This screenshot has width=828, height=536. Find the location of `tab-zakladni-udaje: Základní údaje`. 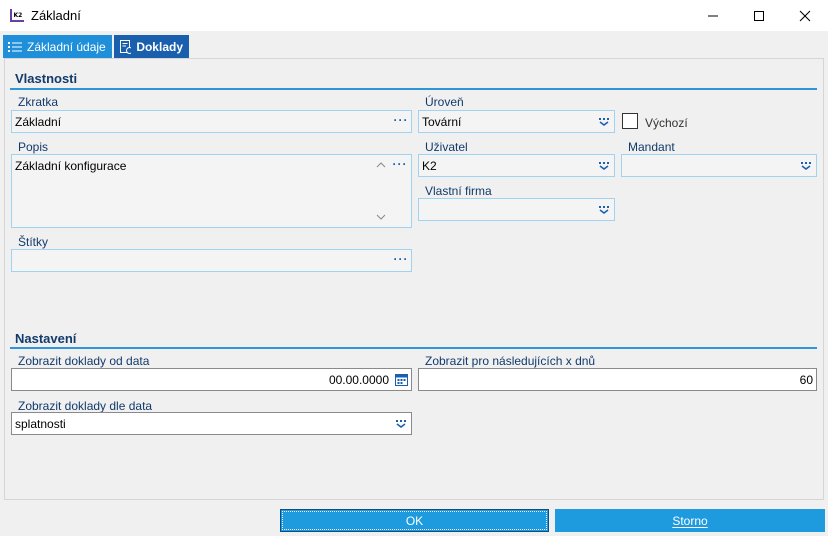

tab-zakladni-udaje: Základní údaje is located at coordinates (57, 46).